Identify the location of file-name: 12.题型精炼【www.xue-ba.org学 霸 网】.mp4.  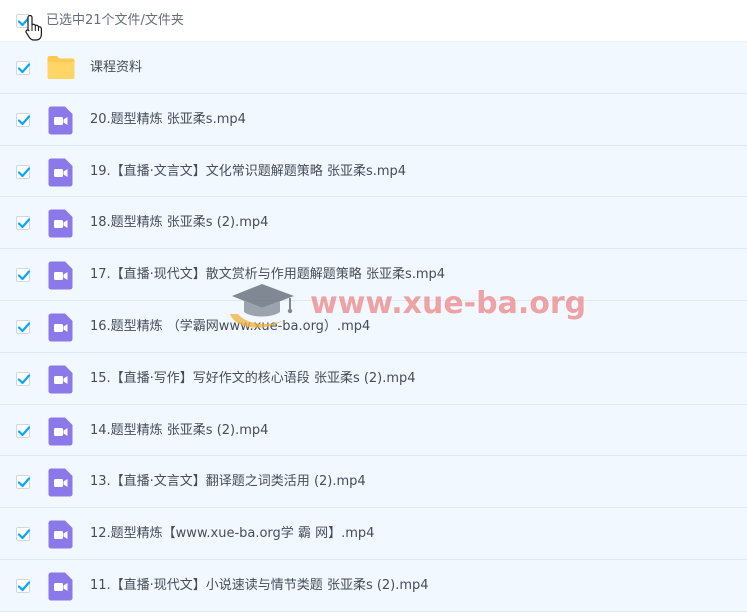
(232, 533).